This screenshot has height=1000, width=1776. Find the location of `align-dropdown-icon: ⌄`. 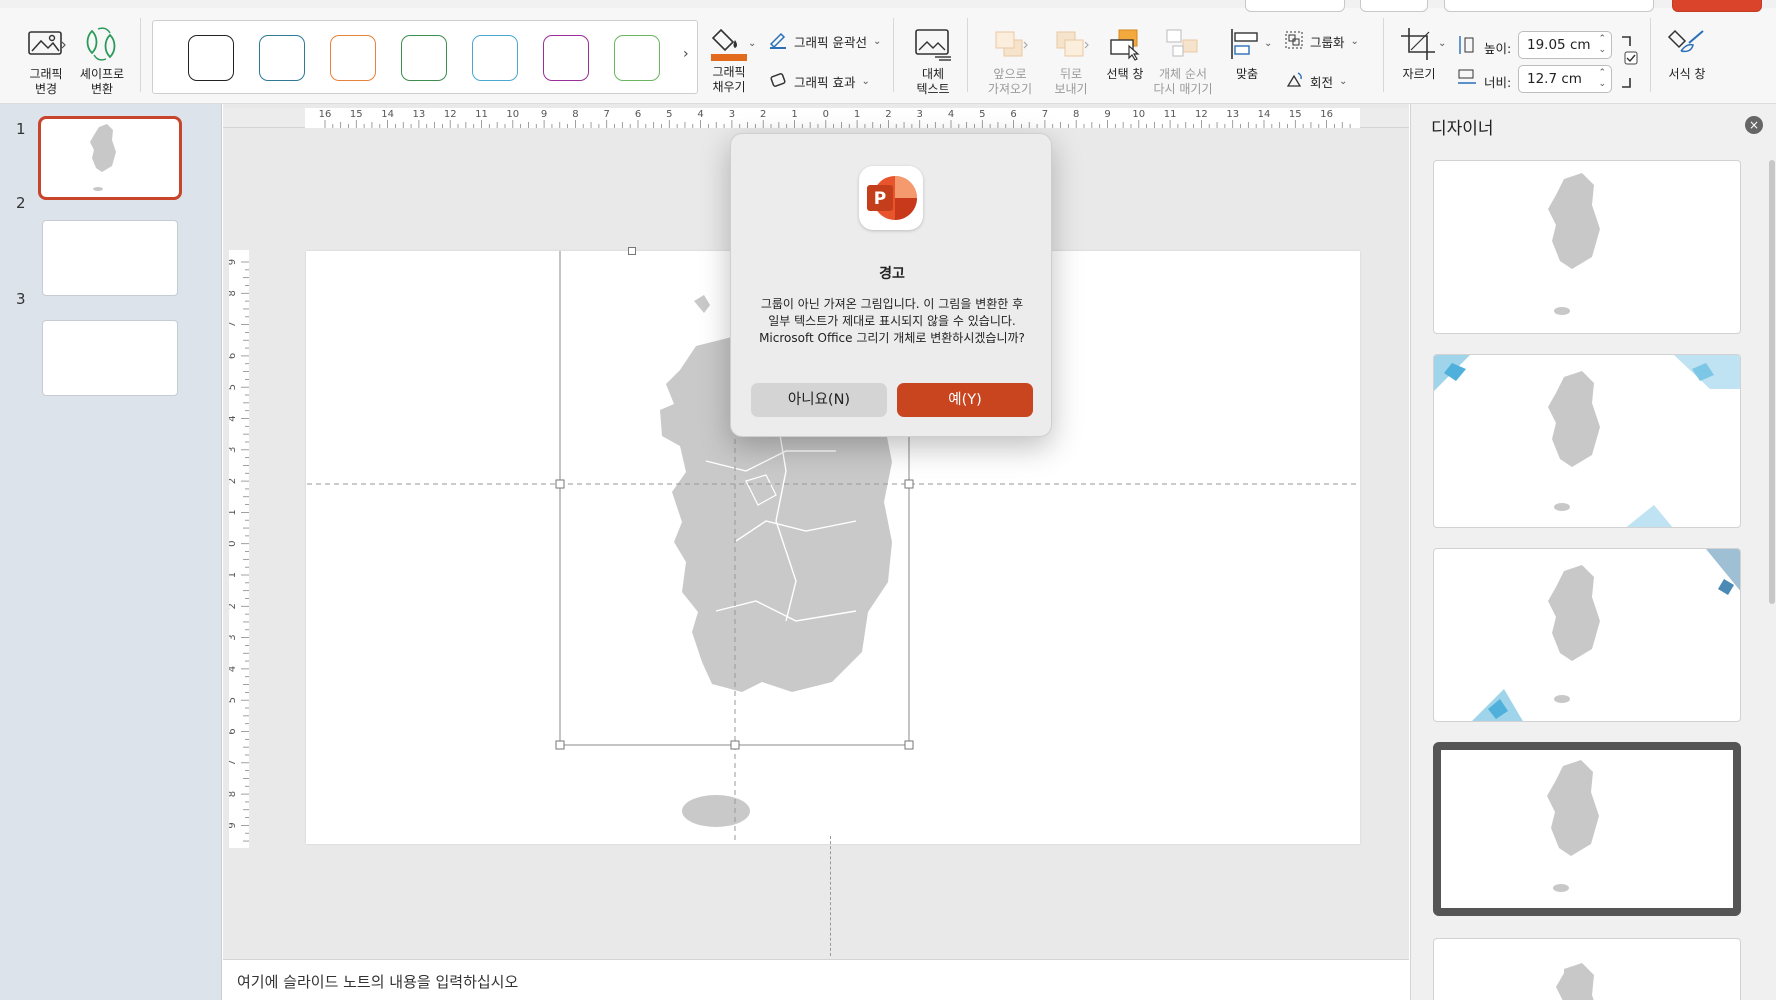

align-dropdown-icon: ⌄ is located at coordinates (1268, 43).